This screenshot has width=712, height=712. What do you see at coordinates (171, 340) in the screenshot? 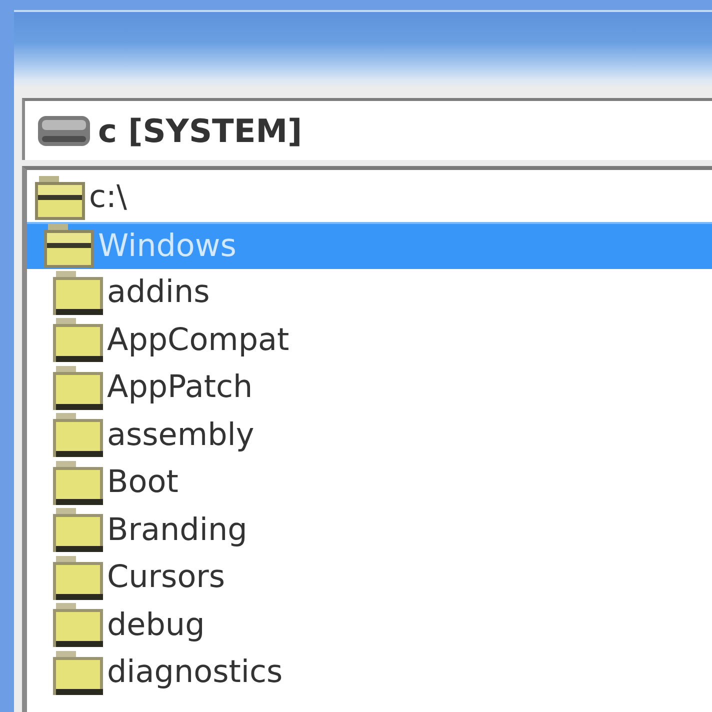
I see `tree-item: AppCompat` at bounding box center [171, 340].